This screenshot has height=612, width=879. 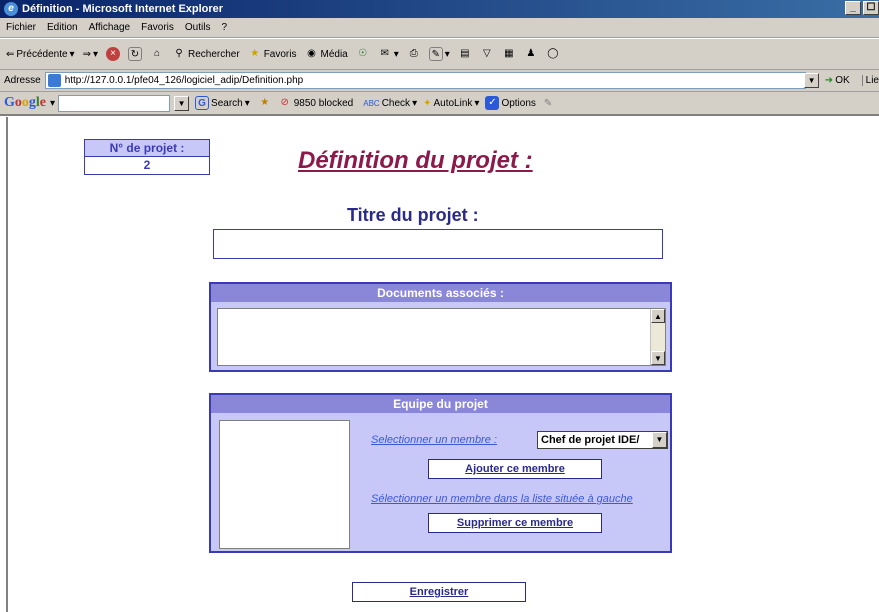 I want to click on google-logo: Google, so click(x=25, y=103).